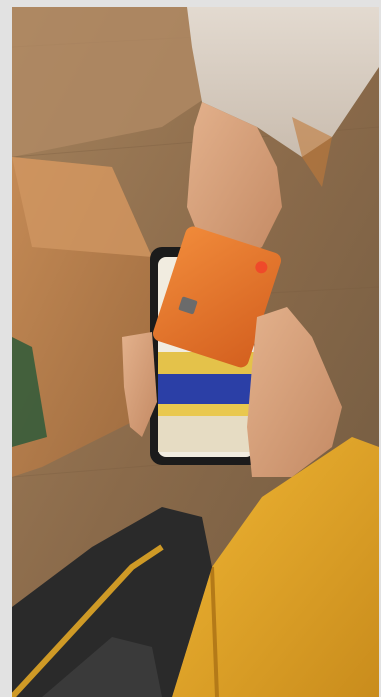 The image size is (381, 697). I want to click on screen-yellow-strip, so click(206, 410).